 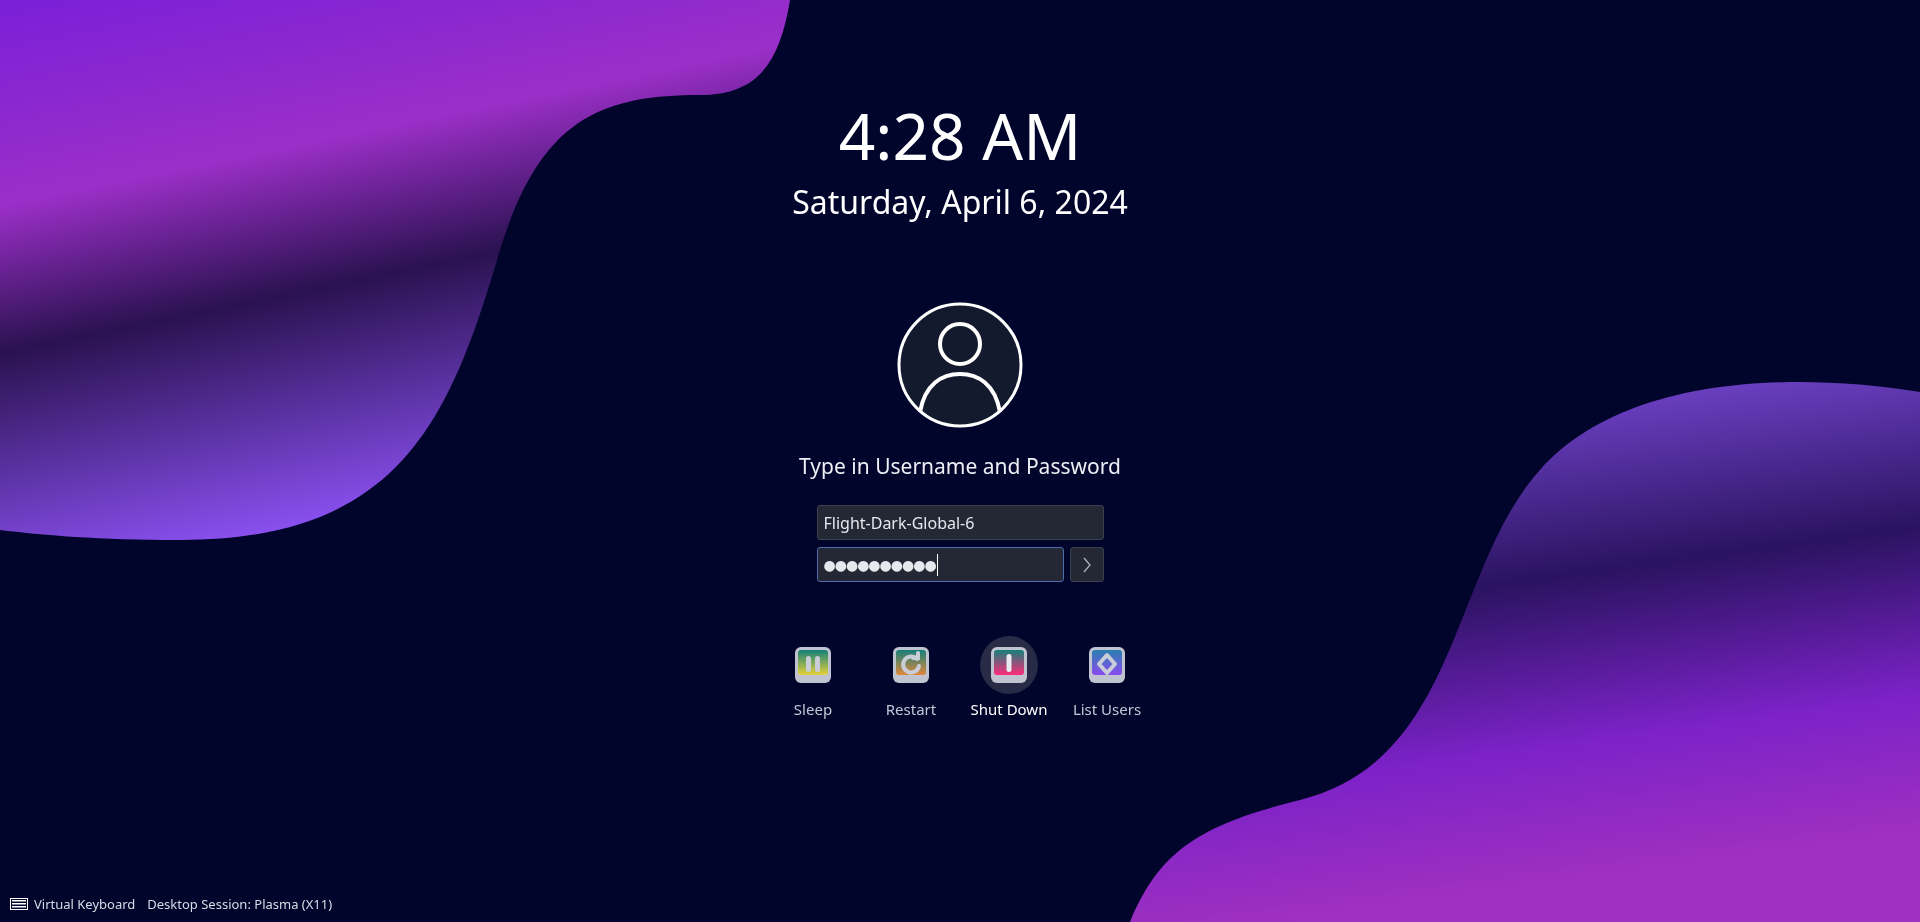 I want to click on chevron-right-icon, so click(x=1086, y=564).